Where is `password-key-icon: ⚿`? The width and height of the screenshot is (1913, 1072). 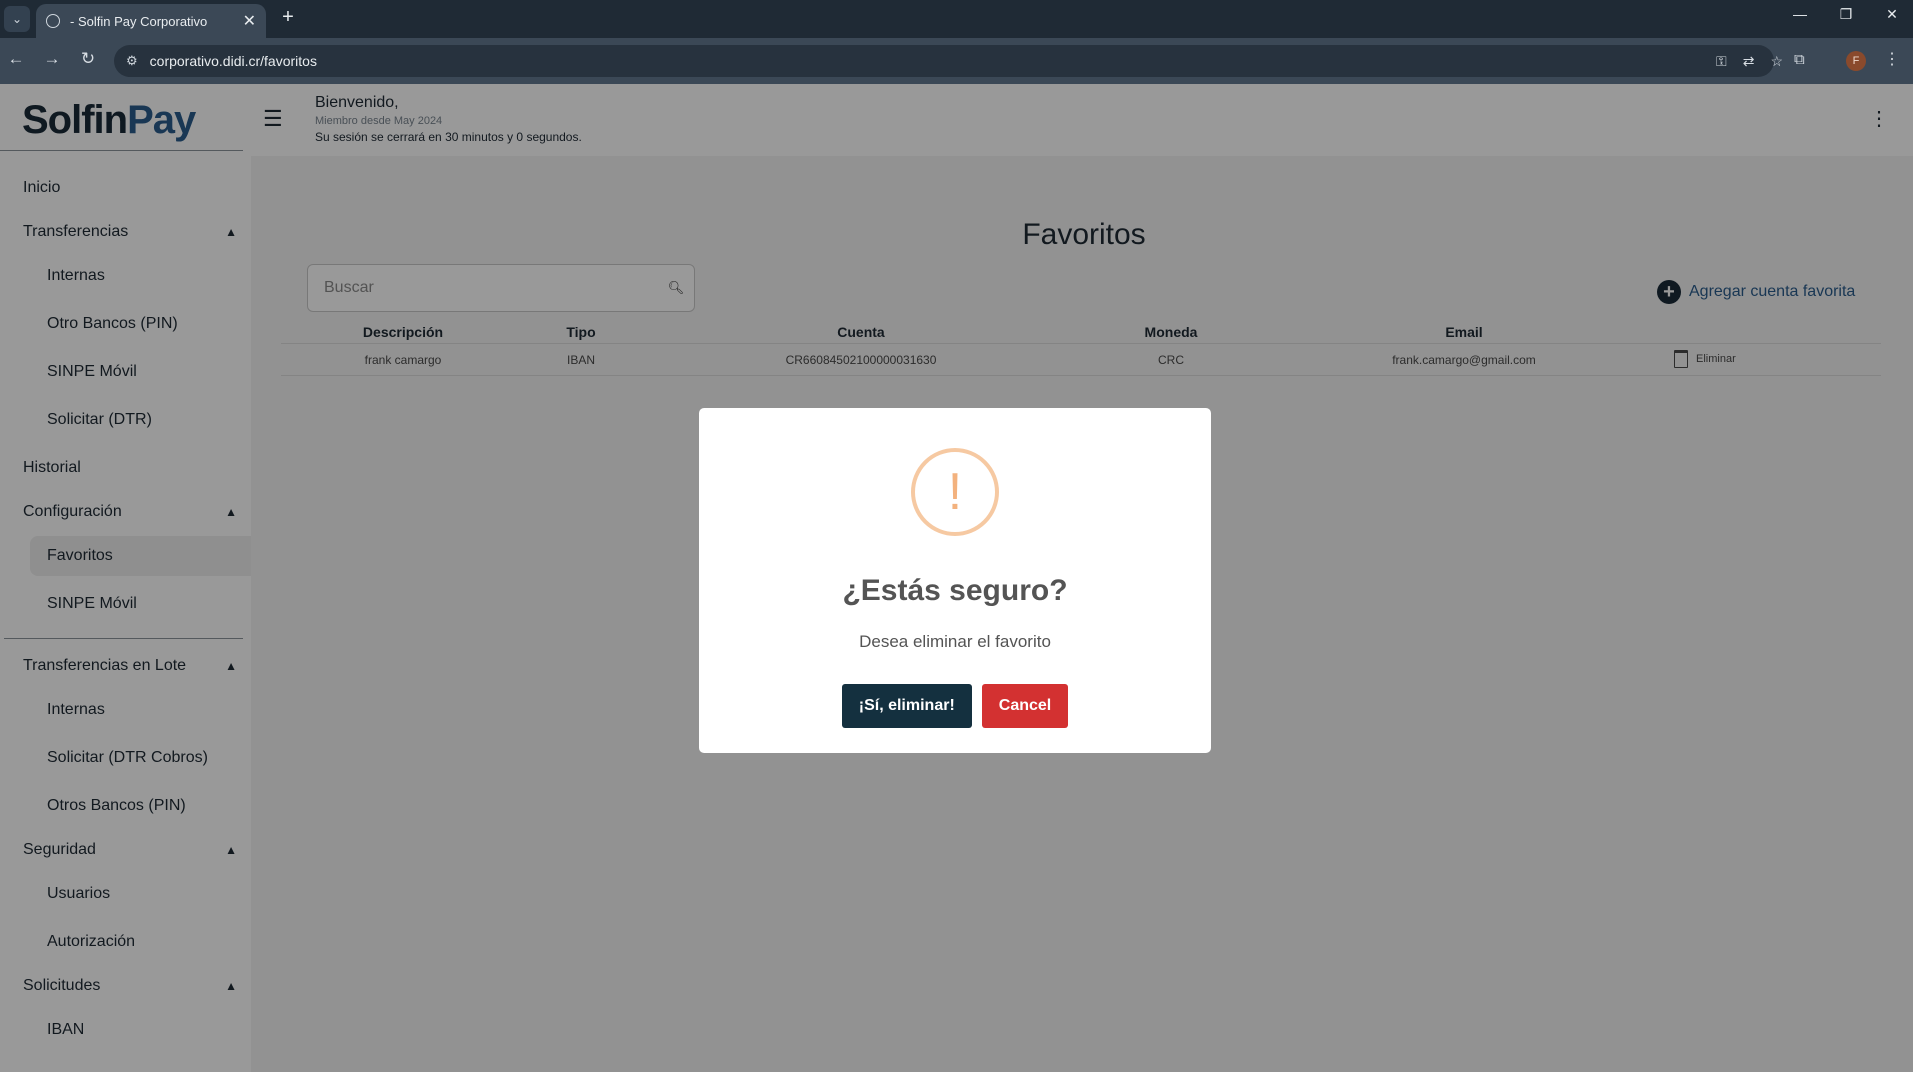 password-key-icon: ⚿ is located at coordinates (1721, 61).